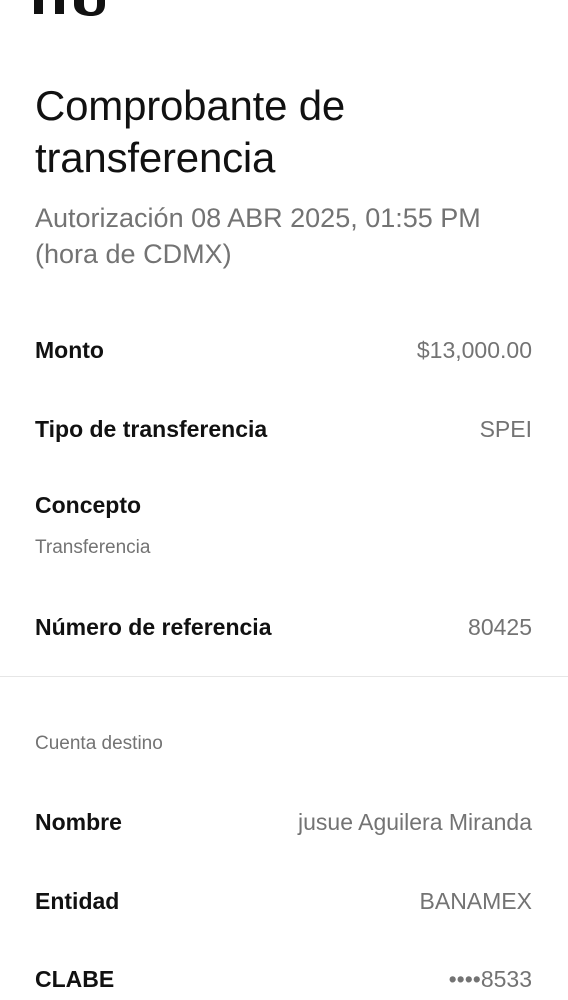  What do you see at coordinates (490, 978) in the screenshot?
I see `clabe-value: ••••8533` at bounding box center [490, 978].